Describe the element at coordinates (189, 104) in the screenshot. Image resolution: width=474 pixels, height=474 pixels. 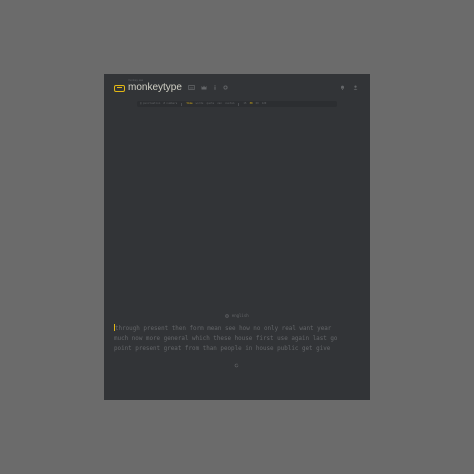
I see `config-mode-time: time` at that location.